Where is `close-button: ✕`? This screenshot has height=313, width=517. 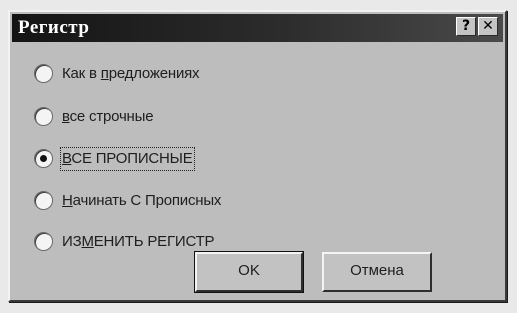 close-button: ✕ is located at coordinates (488, 26).